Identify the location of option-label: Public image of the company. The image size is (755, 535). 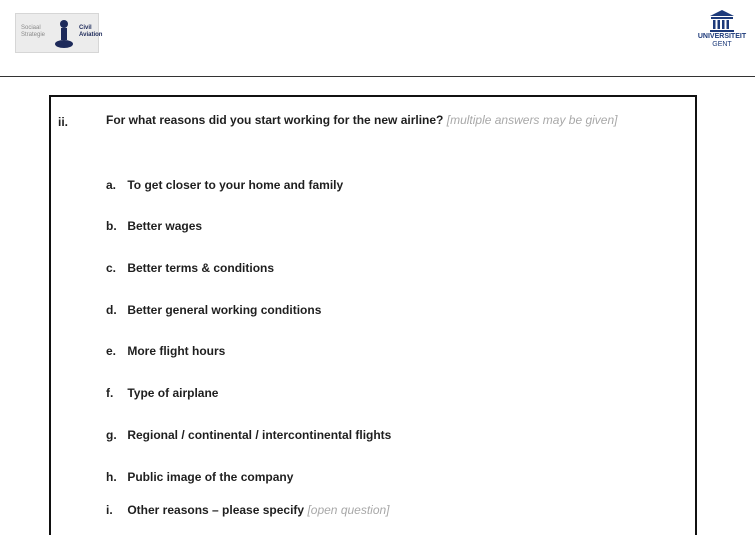
(210, 477).